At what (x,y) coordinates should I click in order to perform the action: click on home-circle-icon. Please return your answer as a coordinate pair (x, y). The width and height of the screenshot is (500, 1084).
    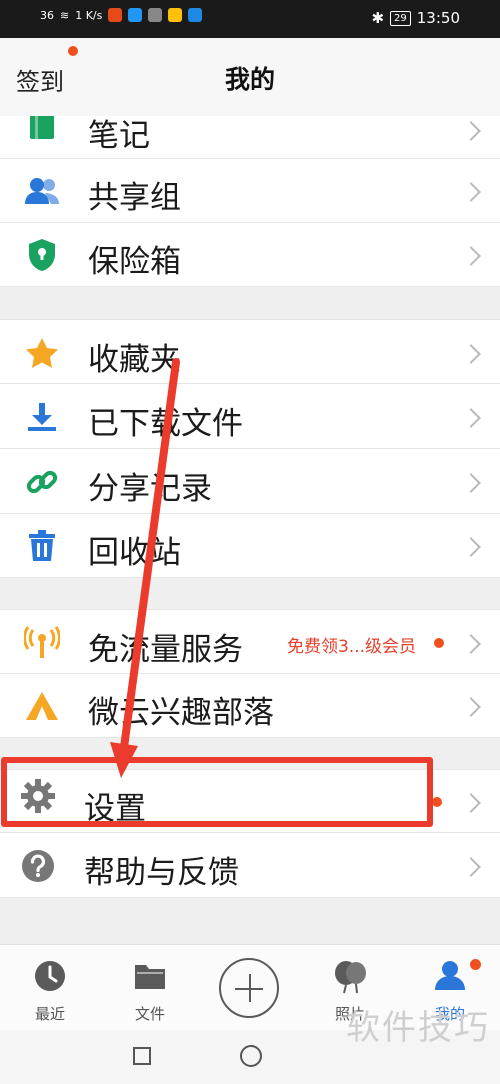
    Looking at the image, I should click on (251, 1056).